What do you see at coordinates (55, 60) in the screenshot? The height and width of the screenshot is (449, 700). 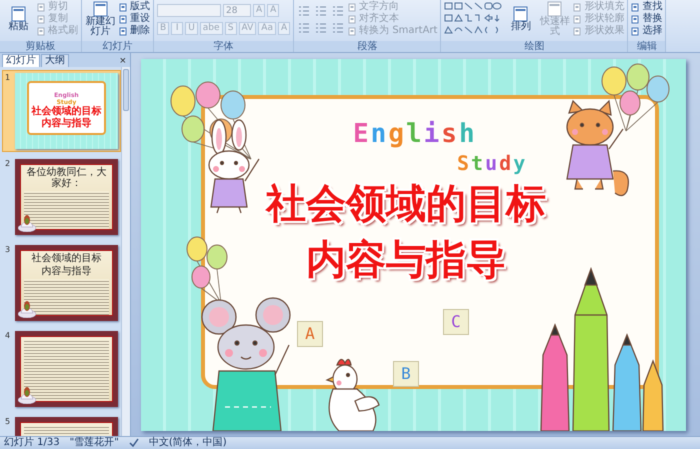 I see `panel-tab: 大纲` at bounding box center [55, 60].